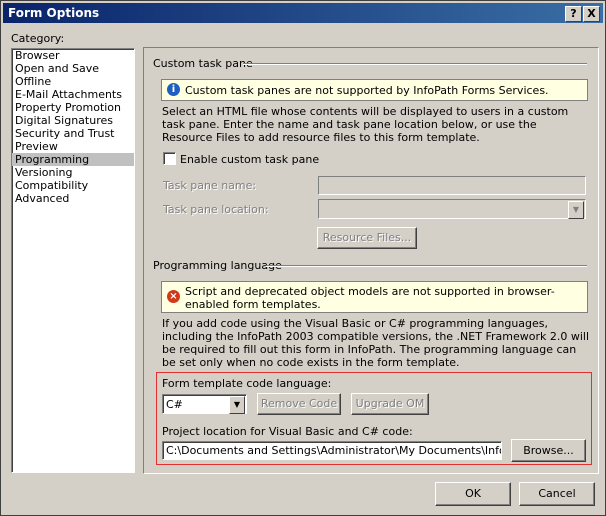  What do you see at coordinates (390, 404) in the screenshot?
I see `upgrade-om-button: Upgrade OM` at bounding box center [390, 404].